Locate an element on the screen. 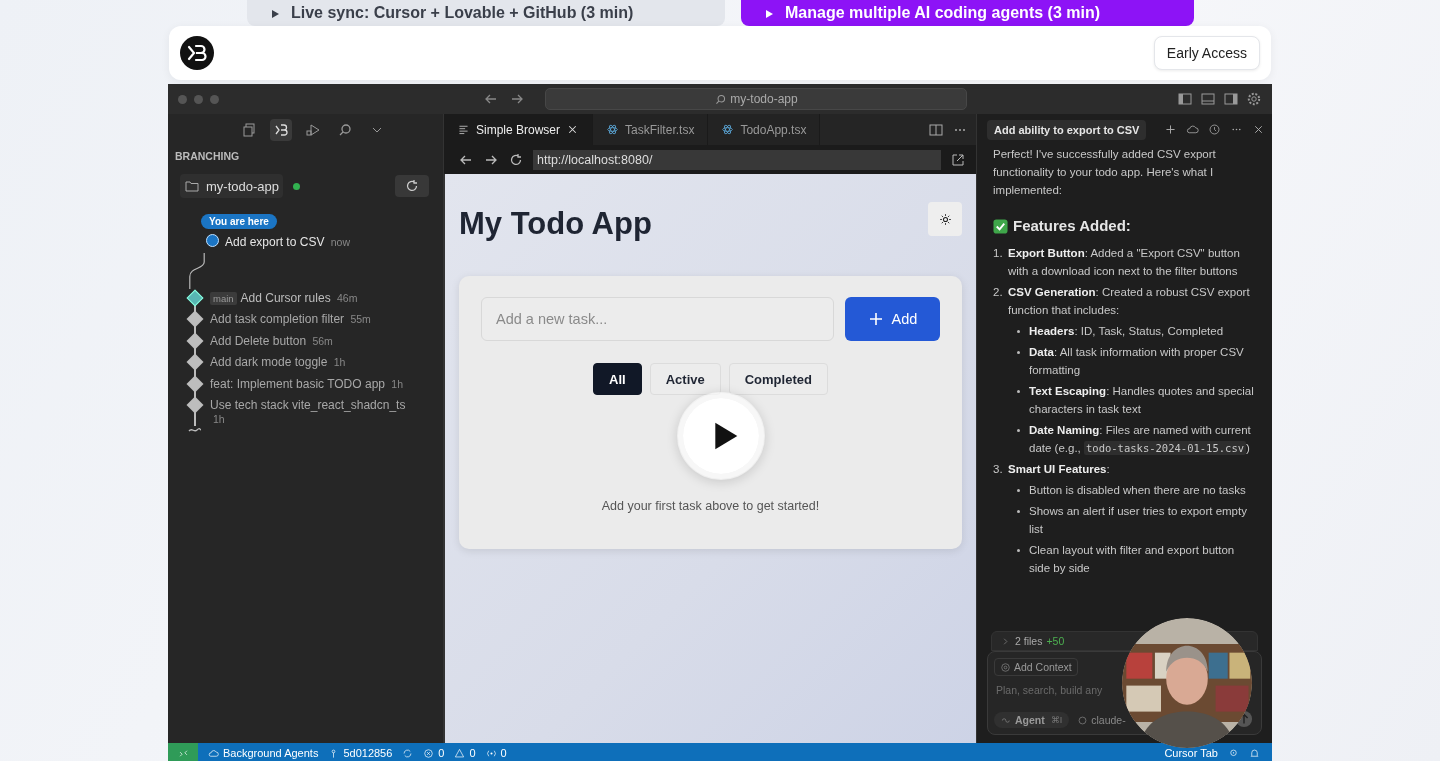 Image resolution: width=1440 pixels, height=761 pixels. remote-icon is located at coordinates (183, 753).